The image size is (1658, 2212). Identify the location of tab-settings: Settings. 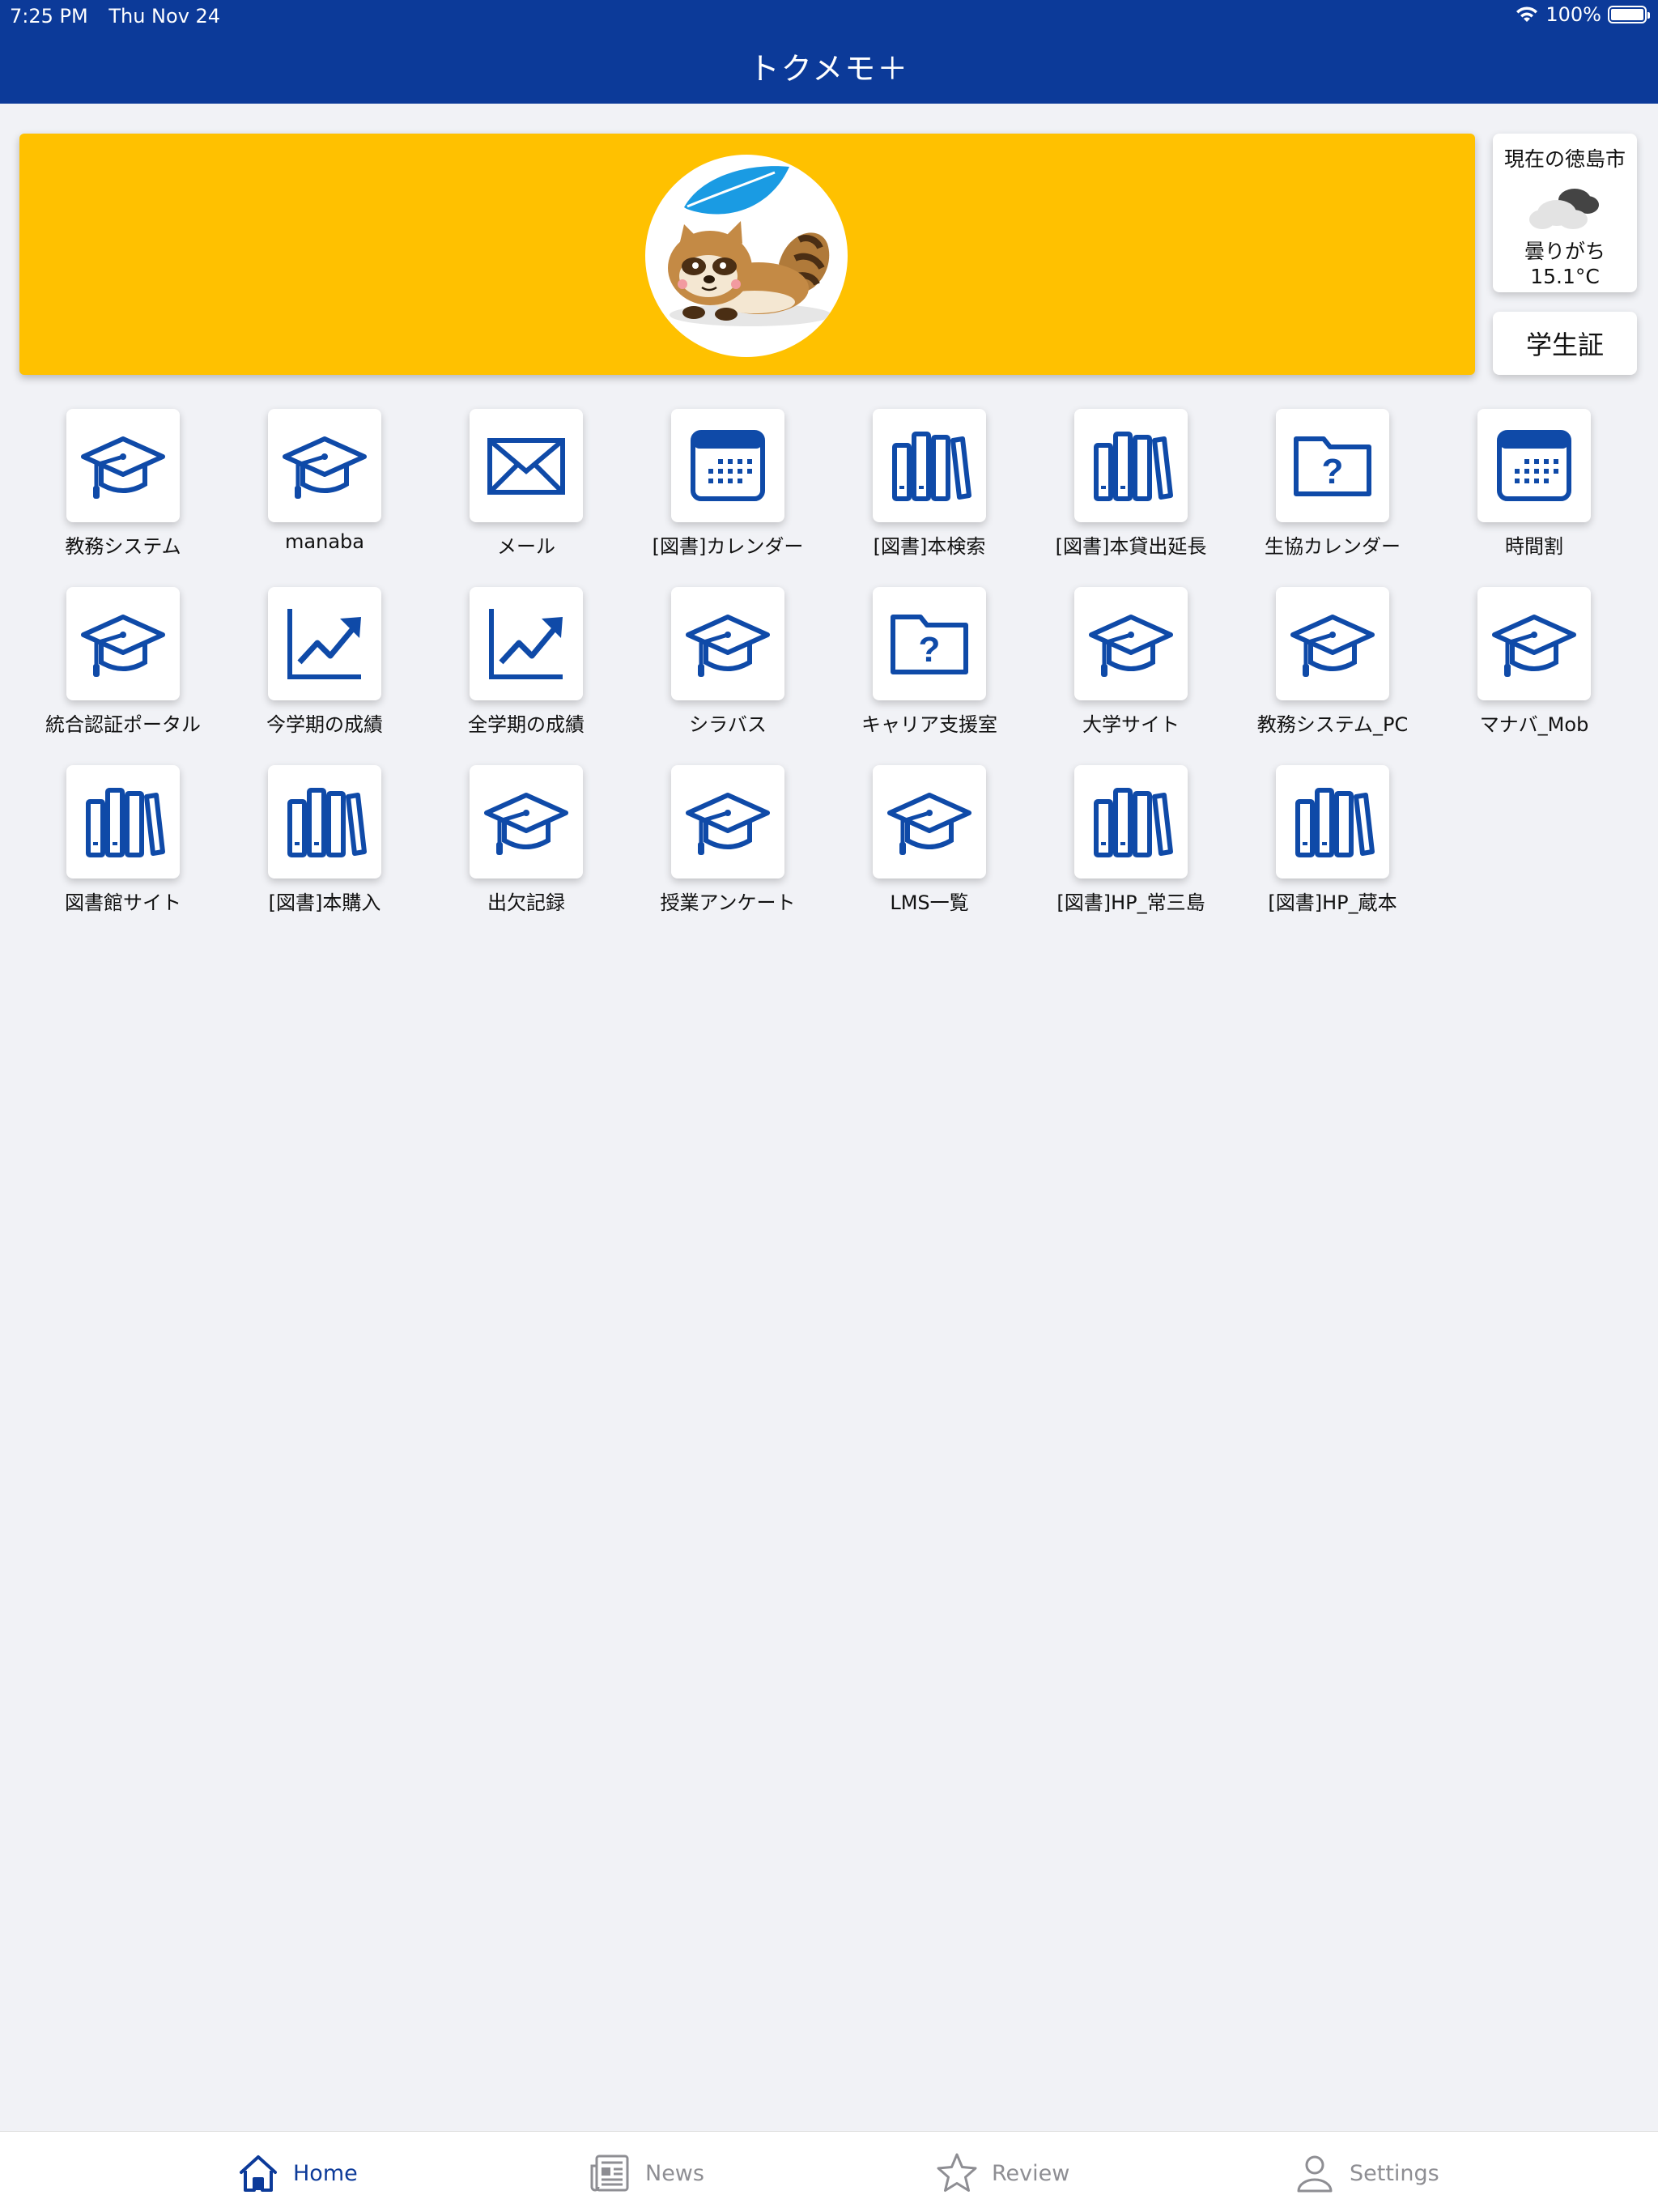
(1366, 2173).